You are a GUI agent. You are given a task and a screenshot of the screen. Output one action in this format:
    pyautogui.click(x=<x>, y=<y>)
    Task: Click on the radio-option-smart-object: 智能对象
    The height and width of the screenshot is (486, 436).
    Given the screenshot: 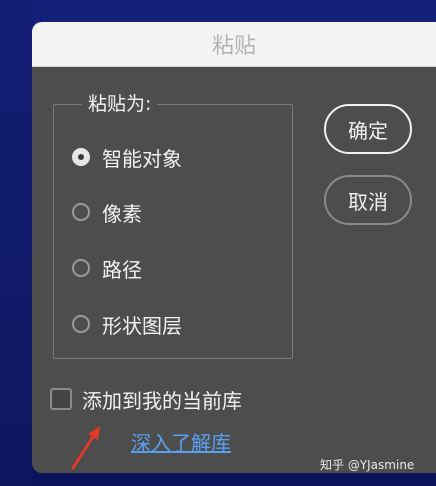 What is the action you would take?
    pyautogui.click(x=127, y=157)
    